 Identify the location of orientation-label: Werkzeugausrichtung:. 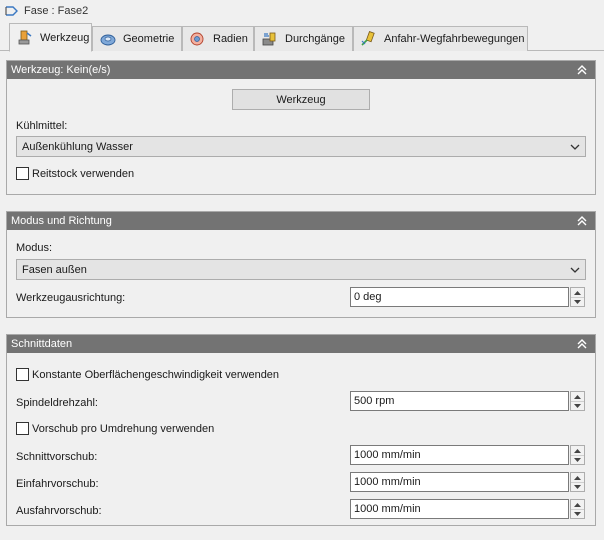
(71, 298).